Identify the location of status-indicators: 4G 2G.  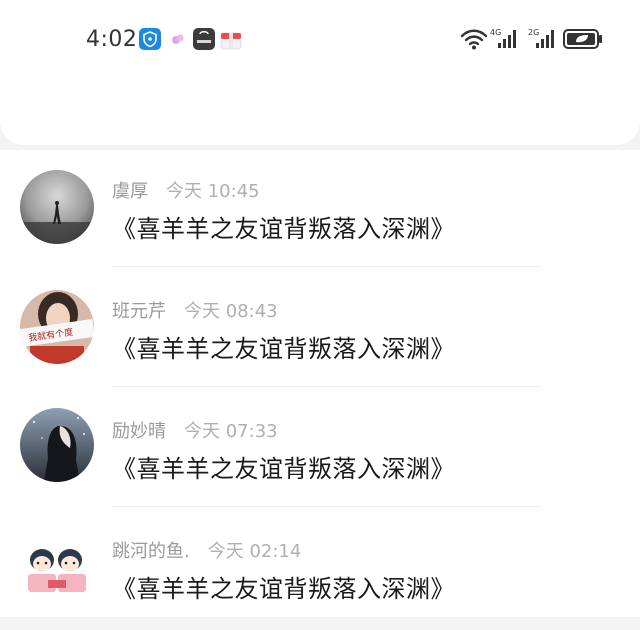
(531, 39).